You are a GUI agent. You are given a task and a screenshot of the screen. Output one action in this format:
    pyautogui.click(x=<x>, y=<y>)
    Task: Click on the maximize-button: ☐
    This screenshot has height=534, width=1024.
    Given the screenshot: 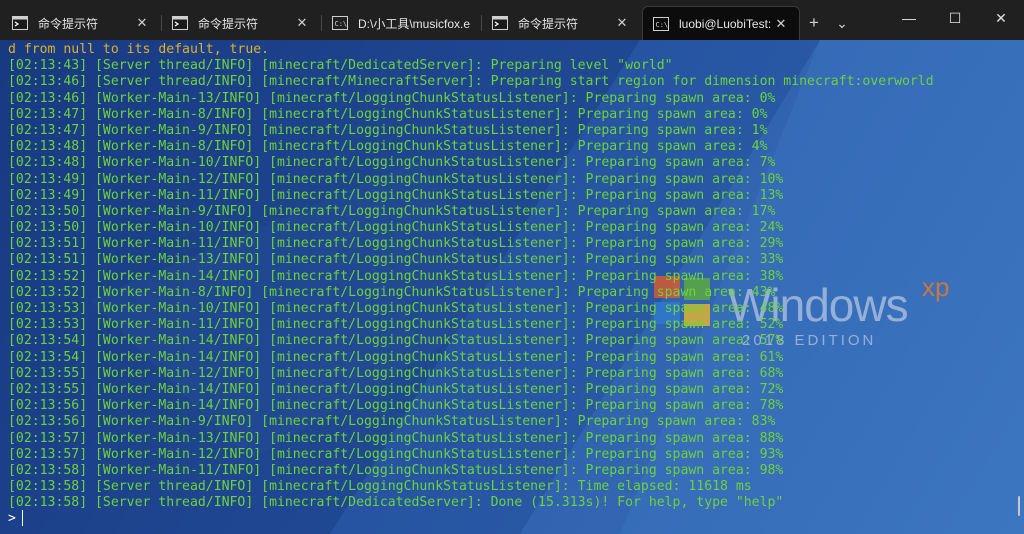 What is the action you would take?
    pyautogui.click(x=955, y=18)
    